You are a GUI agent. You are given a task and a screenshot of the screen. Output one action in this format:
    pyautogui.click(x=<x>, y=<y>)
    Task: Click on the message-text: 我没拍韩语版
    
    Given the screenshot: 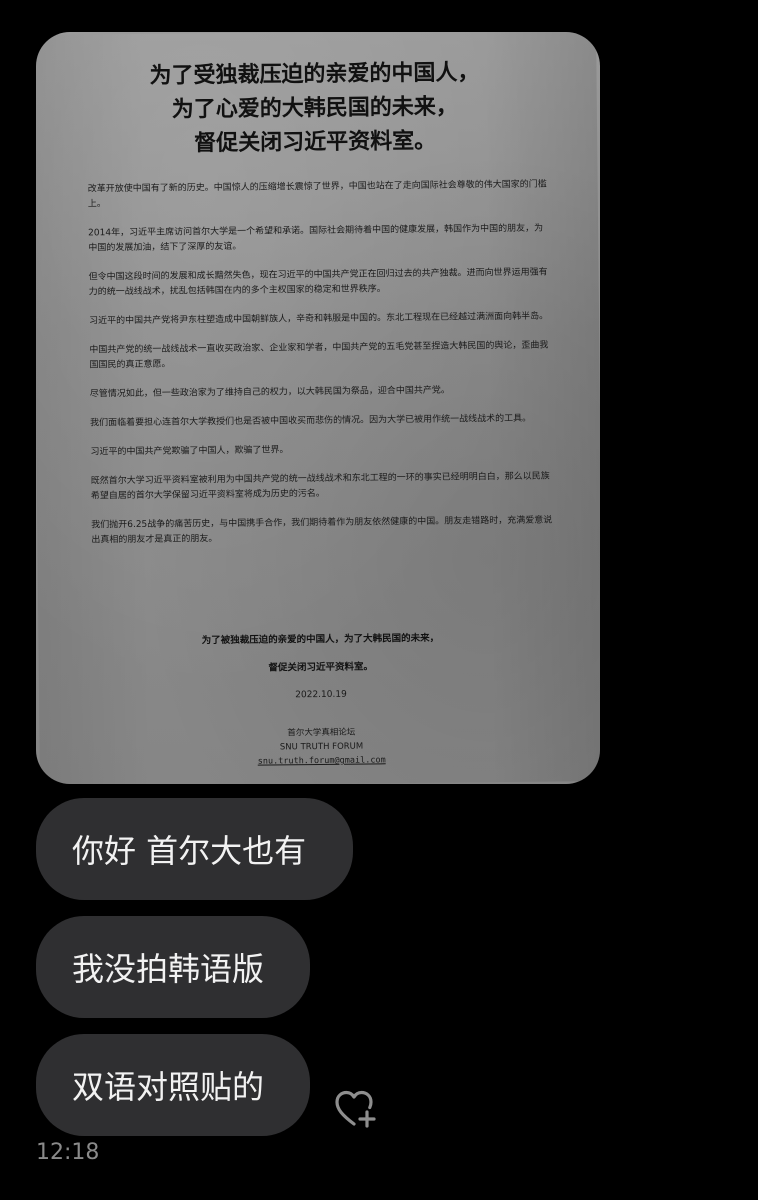 What is the action you would take?
    pyautogui.click(x=168, y=969)
    